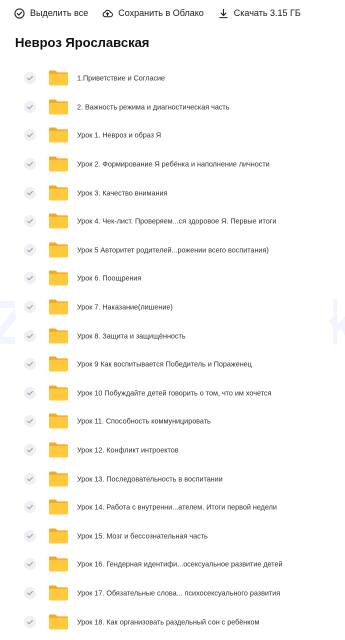  Describe the element at coordinates (19, 13) in the screenshot. I see `check-circle-icon` at that location.